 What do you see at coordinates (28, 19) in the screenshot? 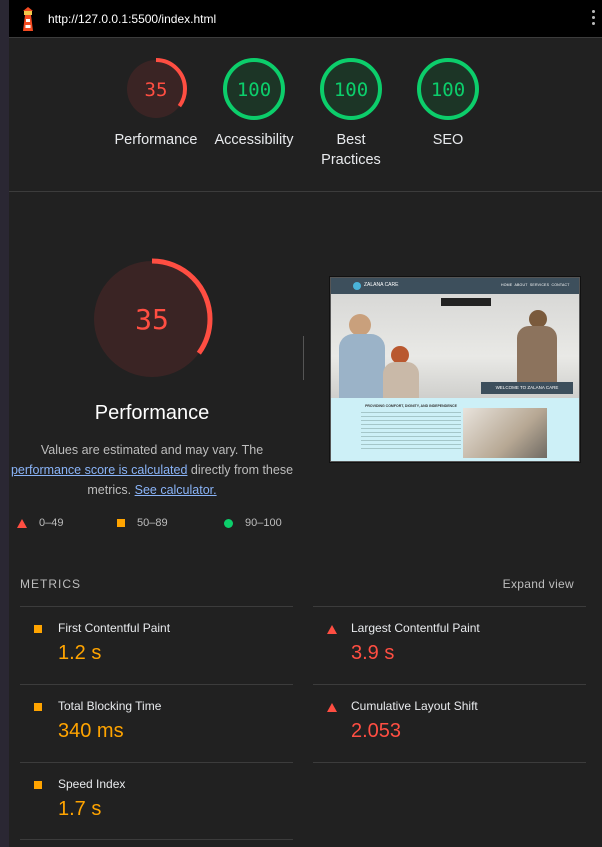
I see `lighthouse-icon` at bounding box center [28, 19].